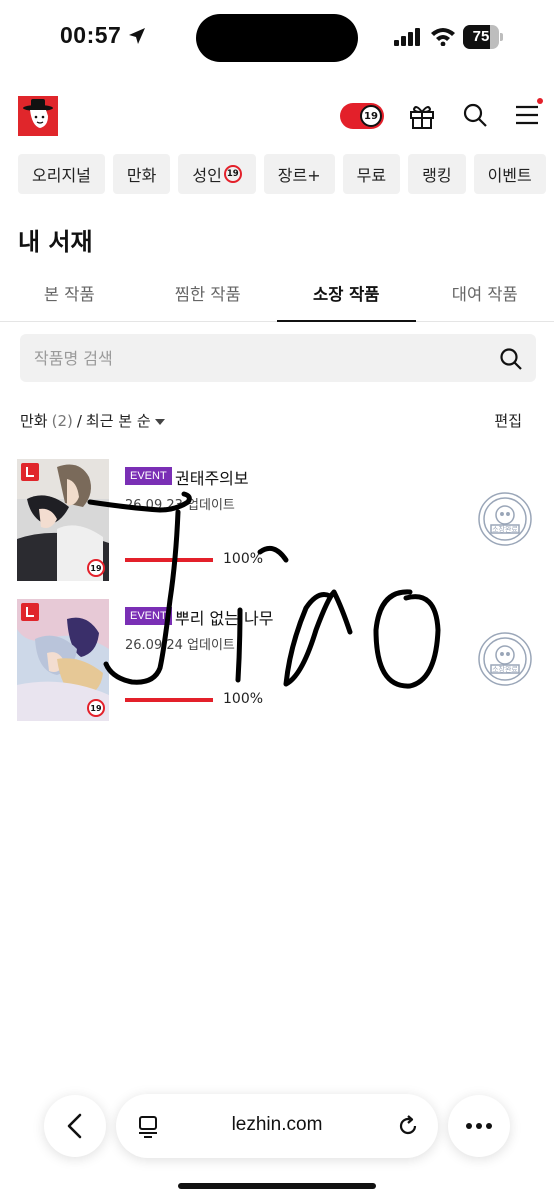 This screenshot has height=1200, width=554. What do you see at coordinates (277, 116) in the screenshot?
I see `app-header: 19` at bounding box center [277, 116].